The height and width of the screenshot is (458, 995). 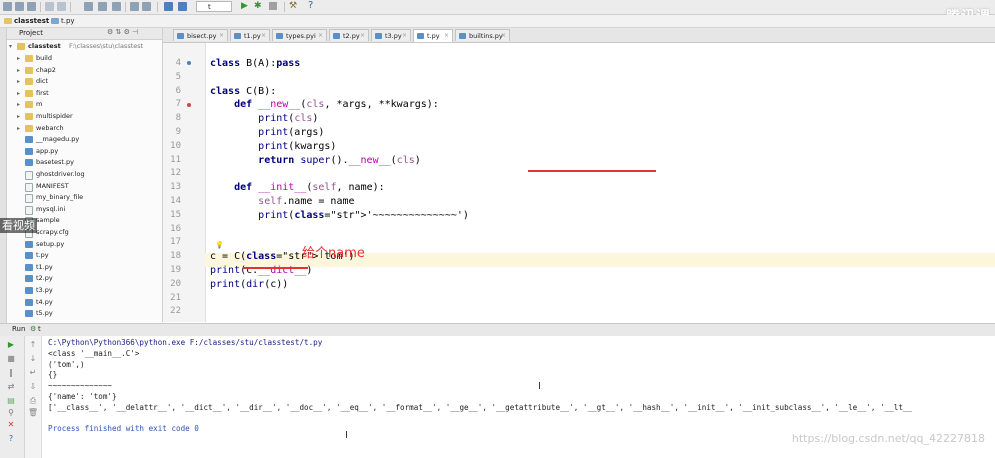 What do you see at coordinates (11, 345) in the screenshot?
I see `rerun-icon: ▶` at bounding box center [11, 345].